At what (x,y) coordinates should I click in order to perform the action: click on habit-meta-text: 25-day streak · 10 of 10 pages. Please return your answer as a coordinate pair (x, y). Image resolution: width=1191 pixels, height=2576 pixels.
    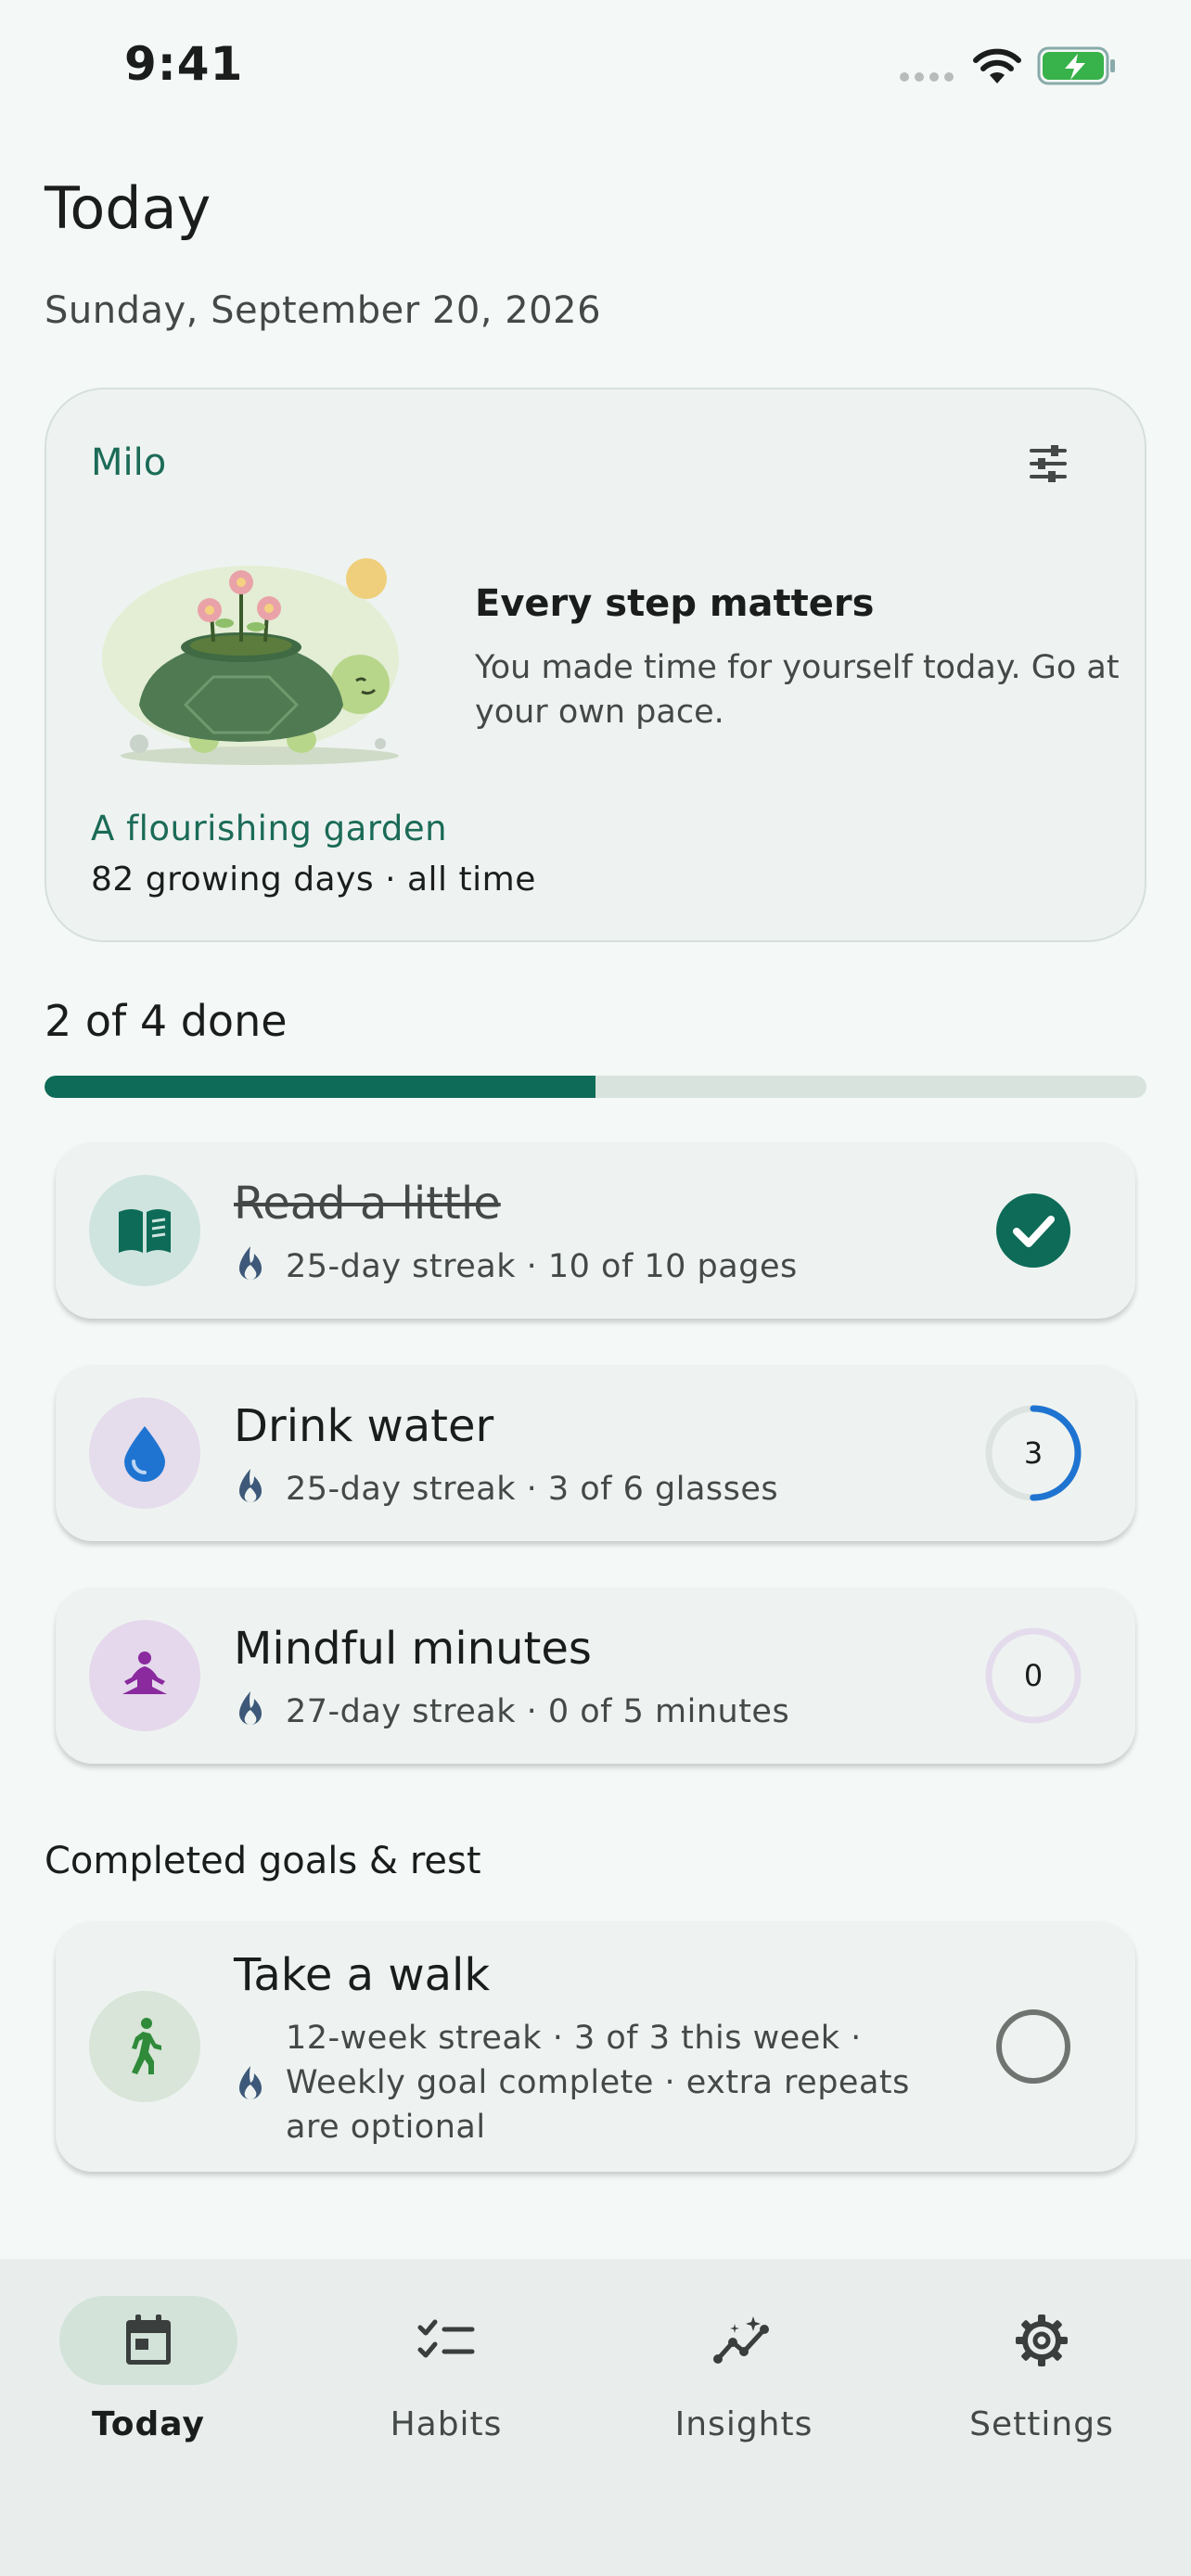
    Looking at the image, I should click on (542, 1266).